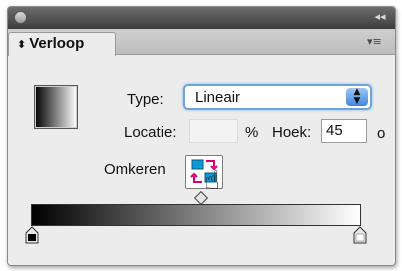  Describe the element at coordinates (252, 132) in the screenshot. I see `percent-unit: %` at that location.